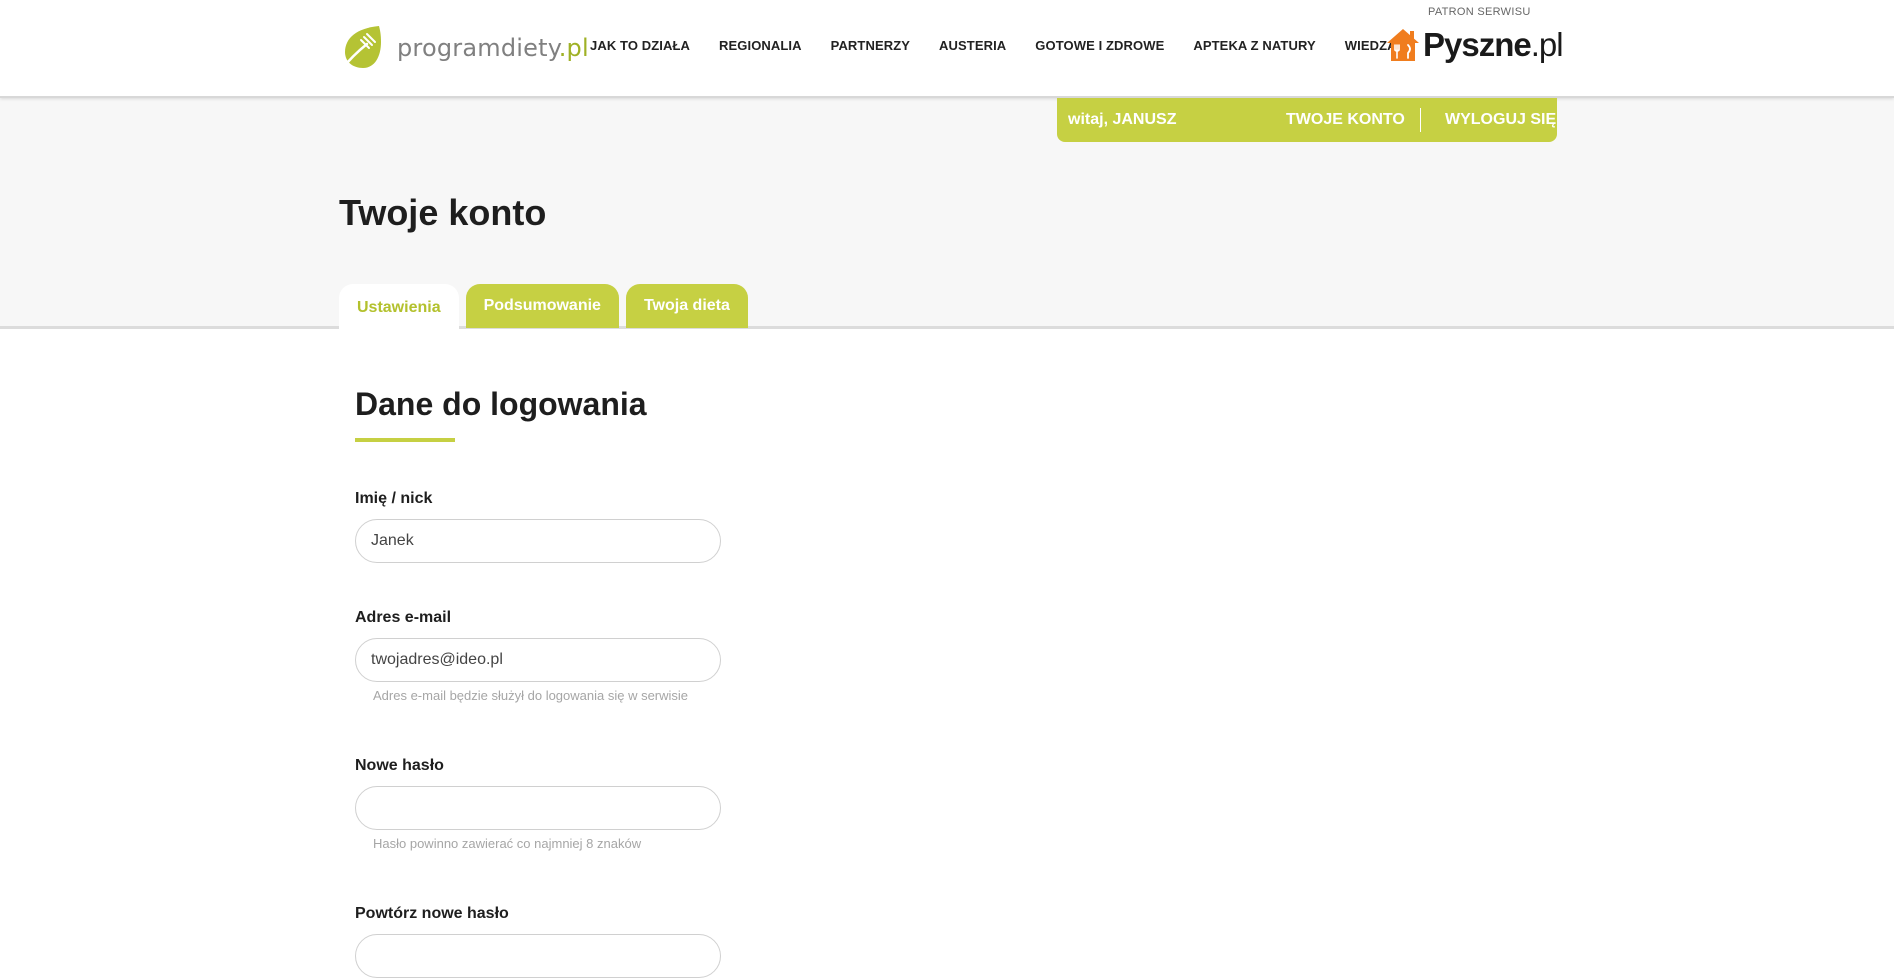  Describe the element at coordinates (405, 440) in the screenshot. I see `section-title-underline` at that location.